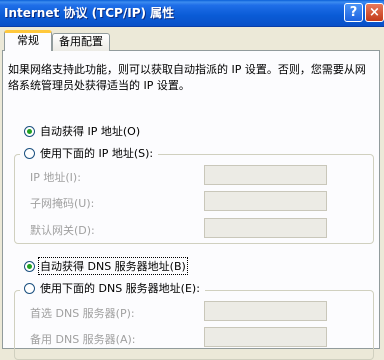 The image size is (384, 360). What do you see at coordinates (265, 311) in the screenshot?
I see `preferred-dns-field` at bounding box center [265, 311].